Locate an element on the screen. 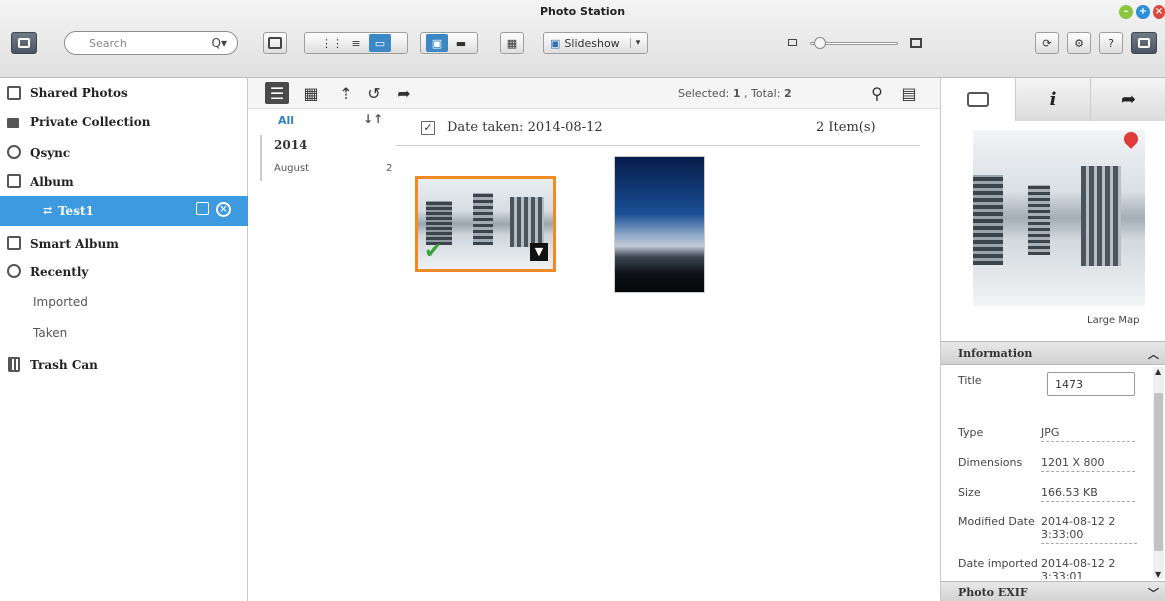  sidebar-item-label: Qsync is located at coordinates (50, 153).